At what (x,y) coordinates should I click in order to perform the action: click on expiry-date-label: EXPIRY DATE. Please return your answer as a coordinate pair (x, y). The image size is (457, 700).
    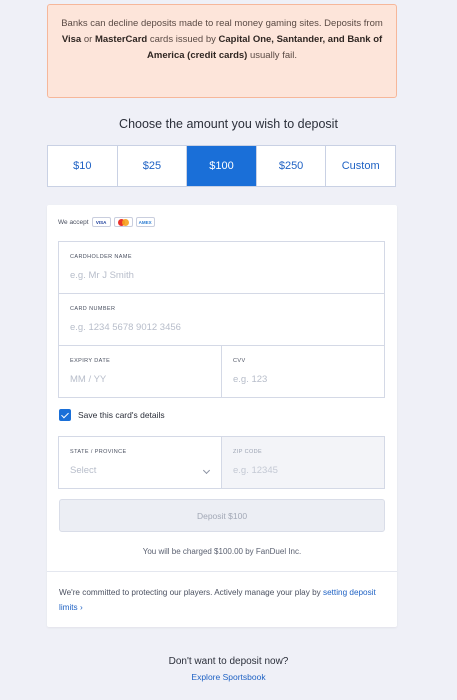
    Looking at the image, I should click on (90, 361).